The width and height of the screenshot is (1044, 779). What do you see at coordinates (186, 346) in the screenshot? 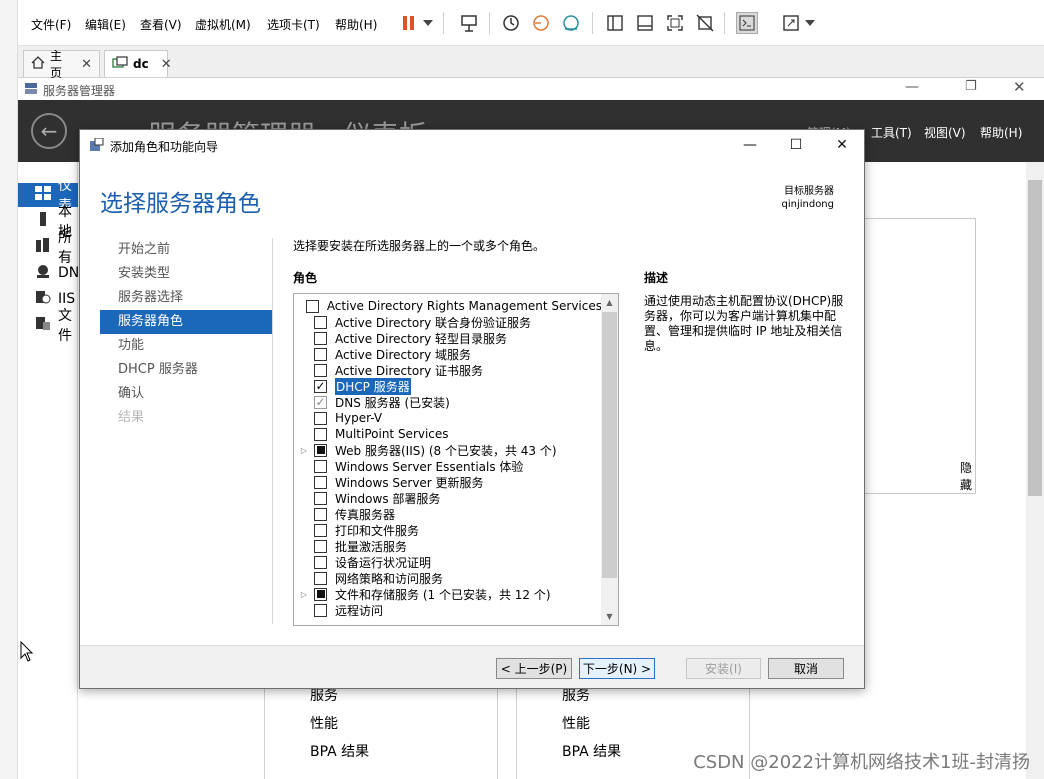
I see `step-features: 功能` at bounding box center [186, 346].